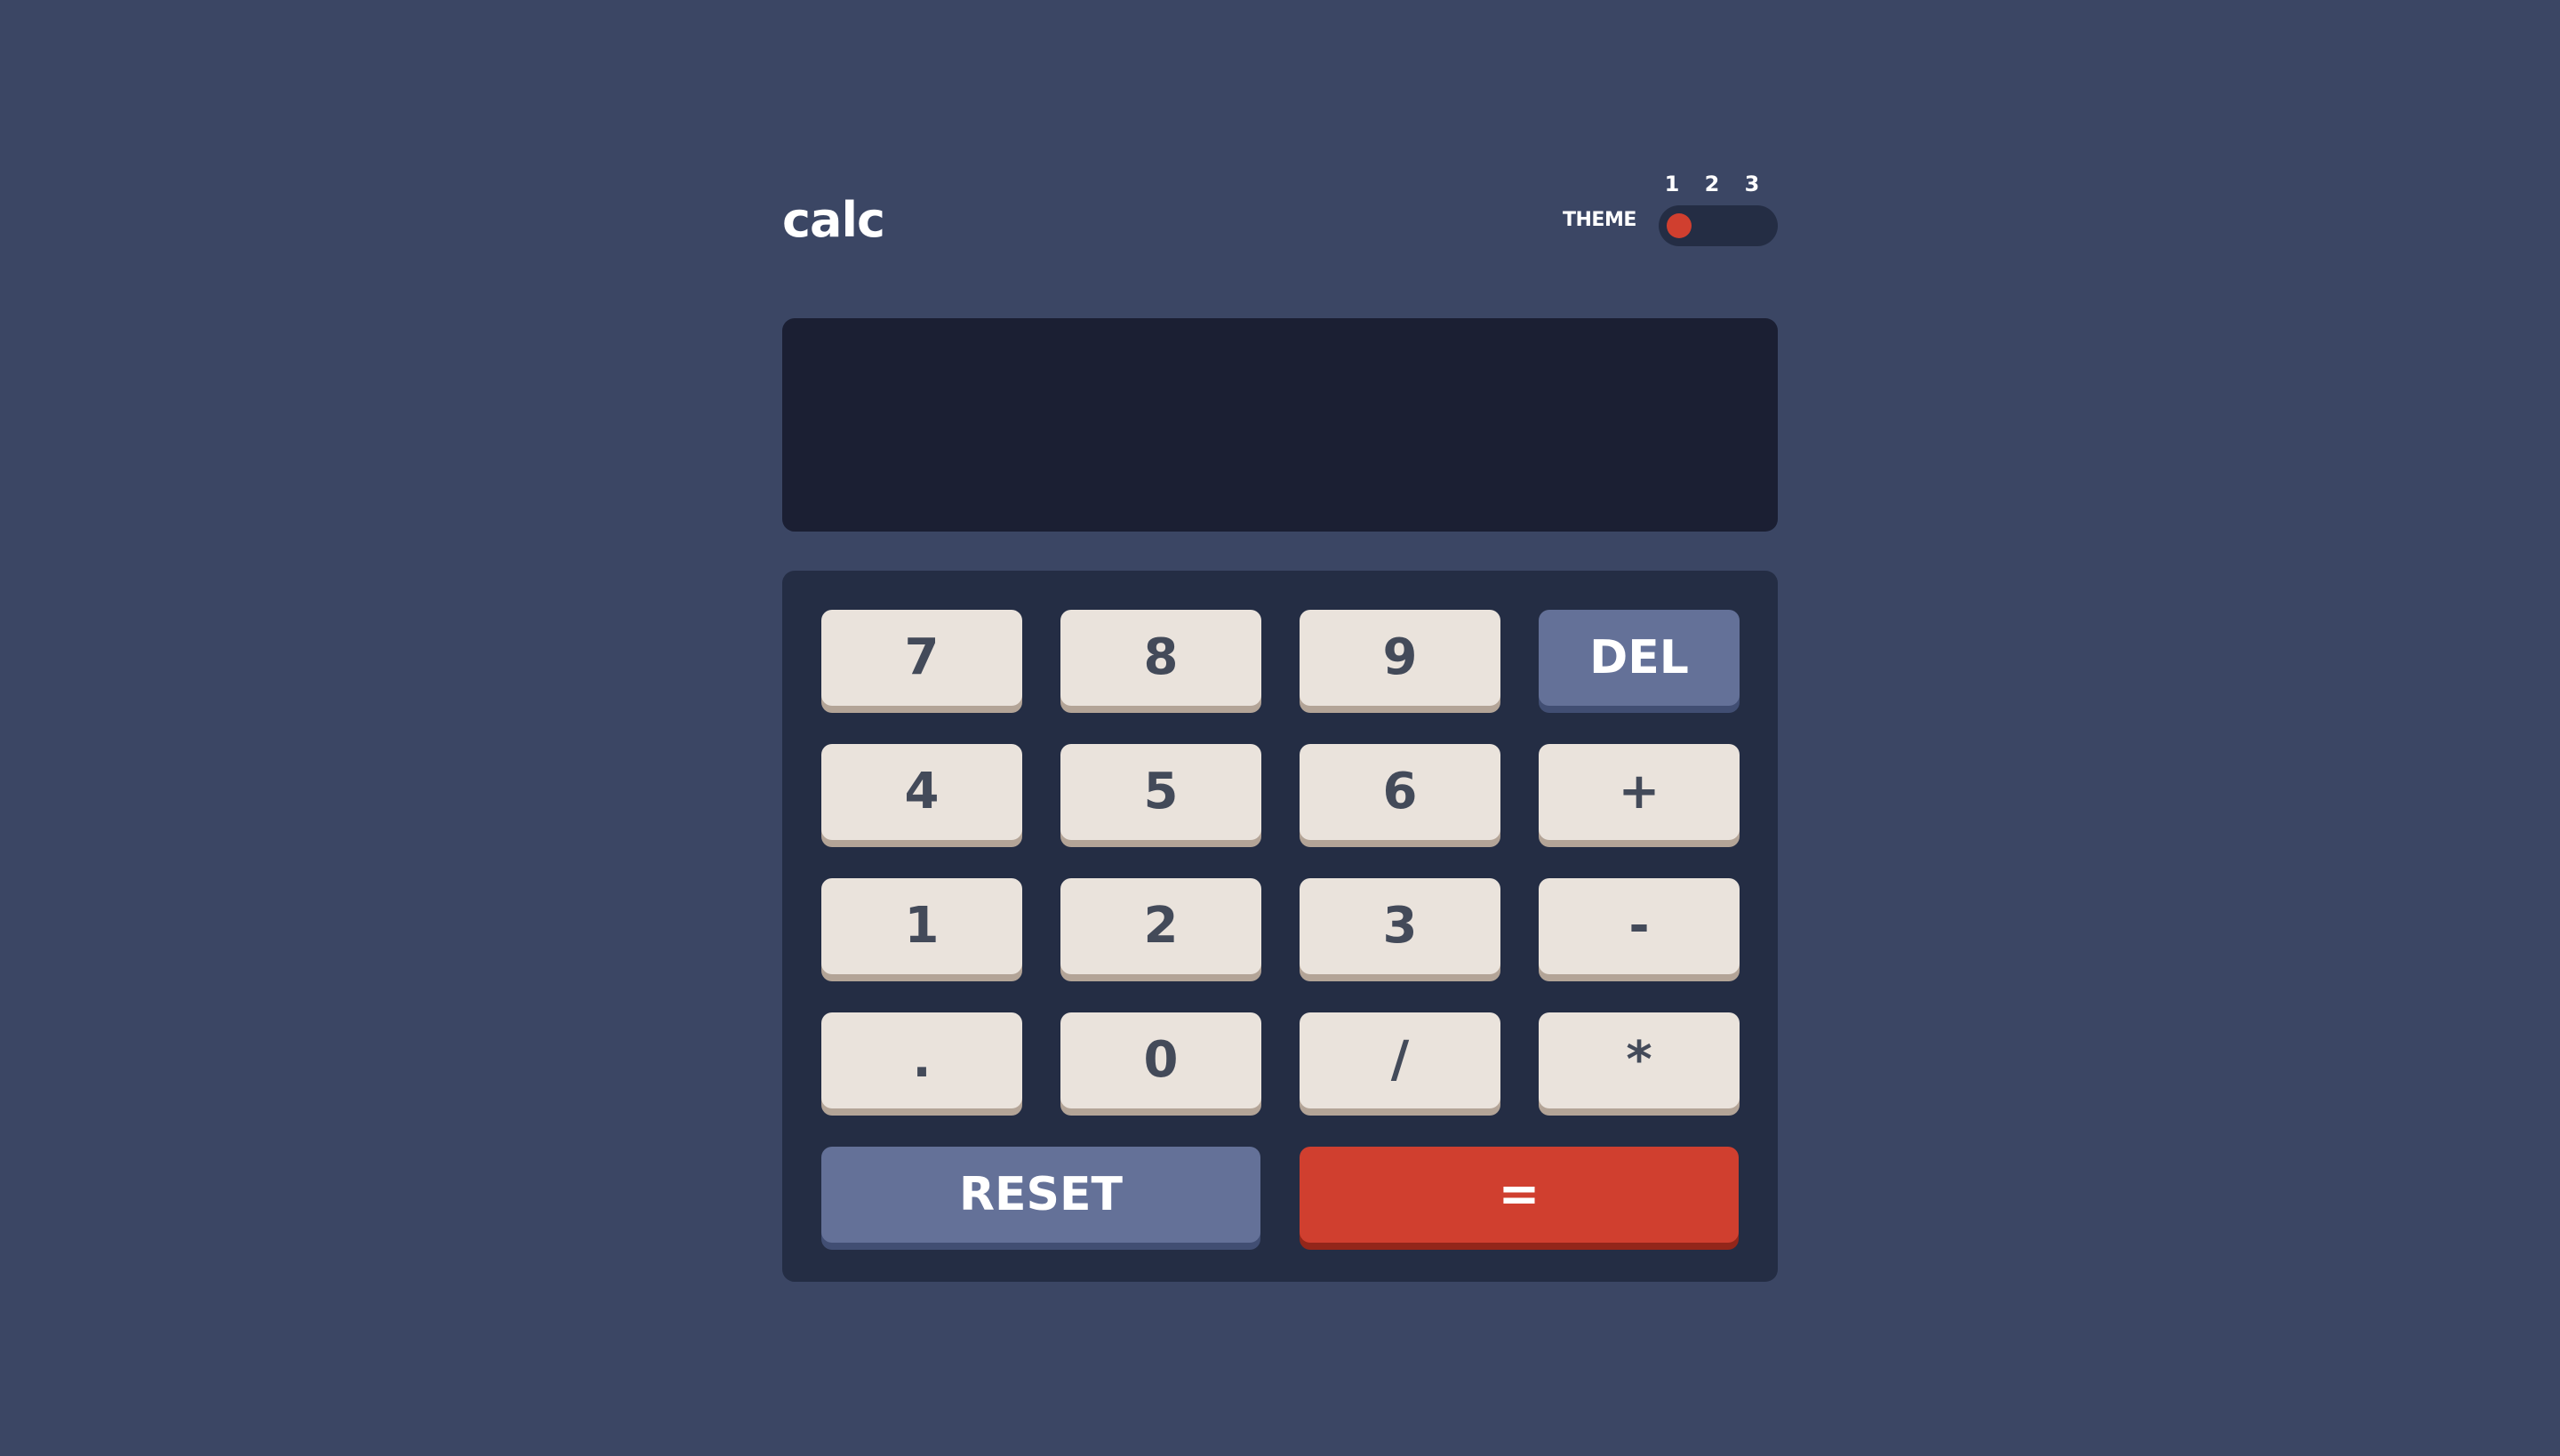  I want to click on key-1: 1, so click(921, 926).